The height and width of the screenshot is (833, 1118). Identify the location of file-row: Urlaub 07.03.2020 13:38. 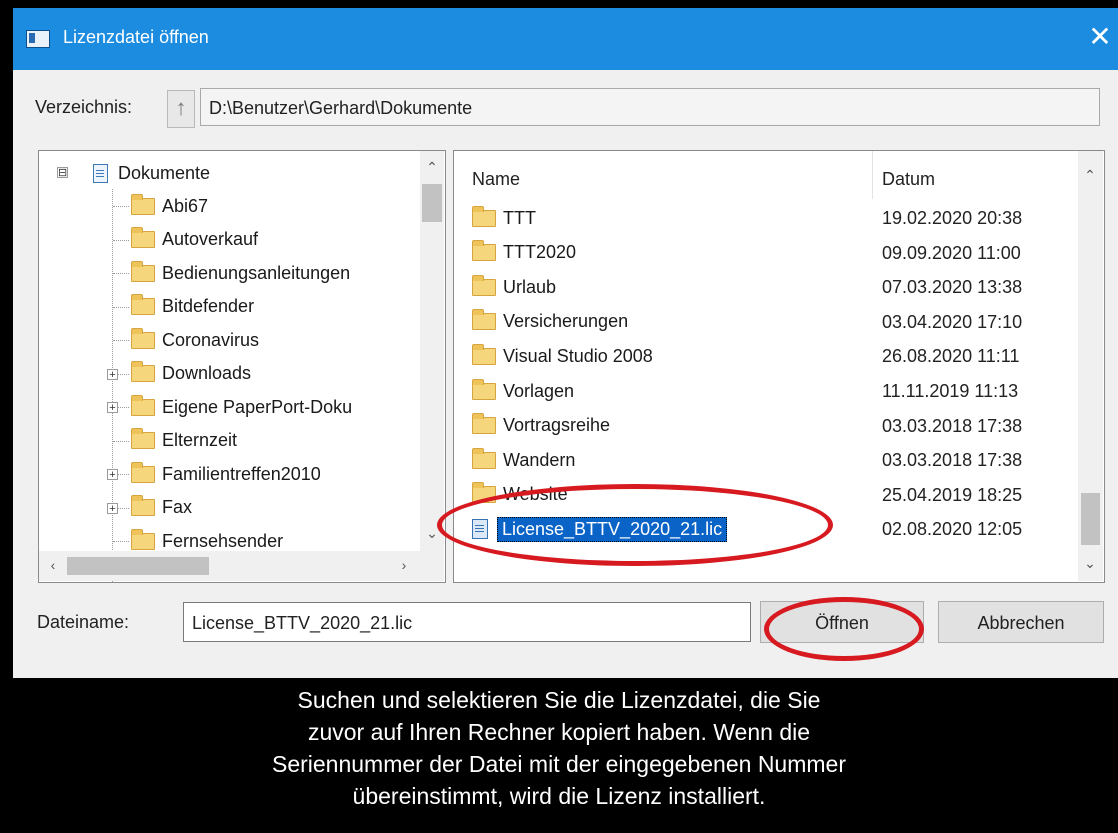
(764, 287).